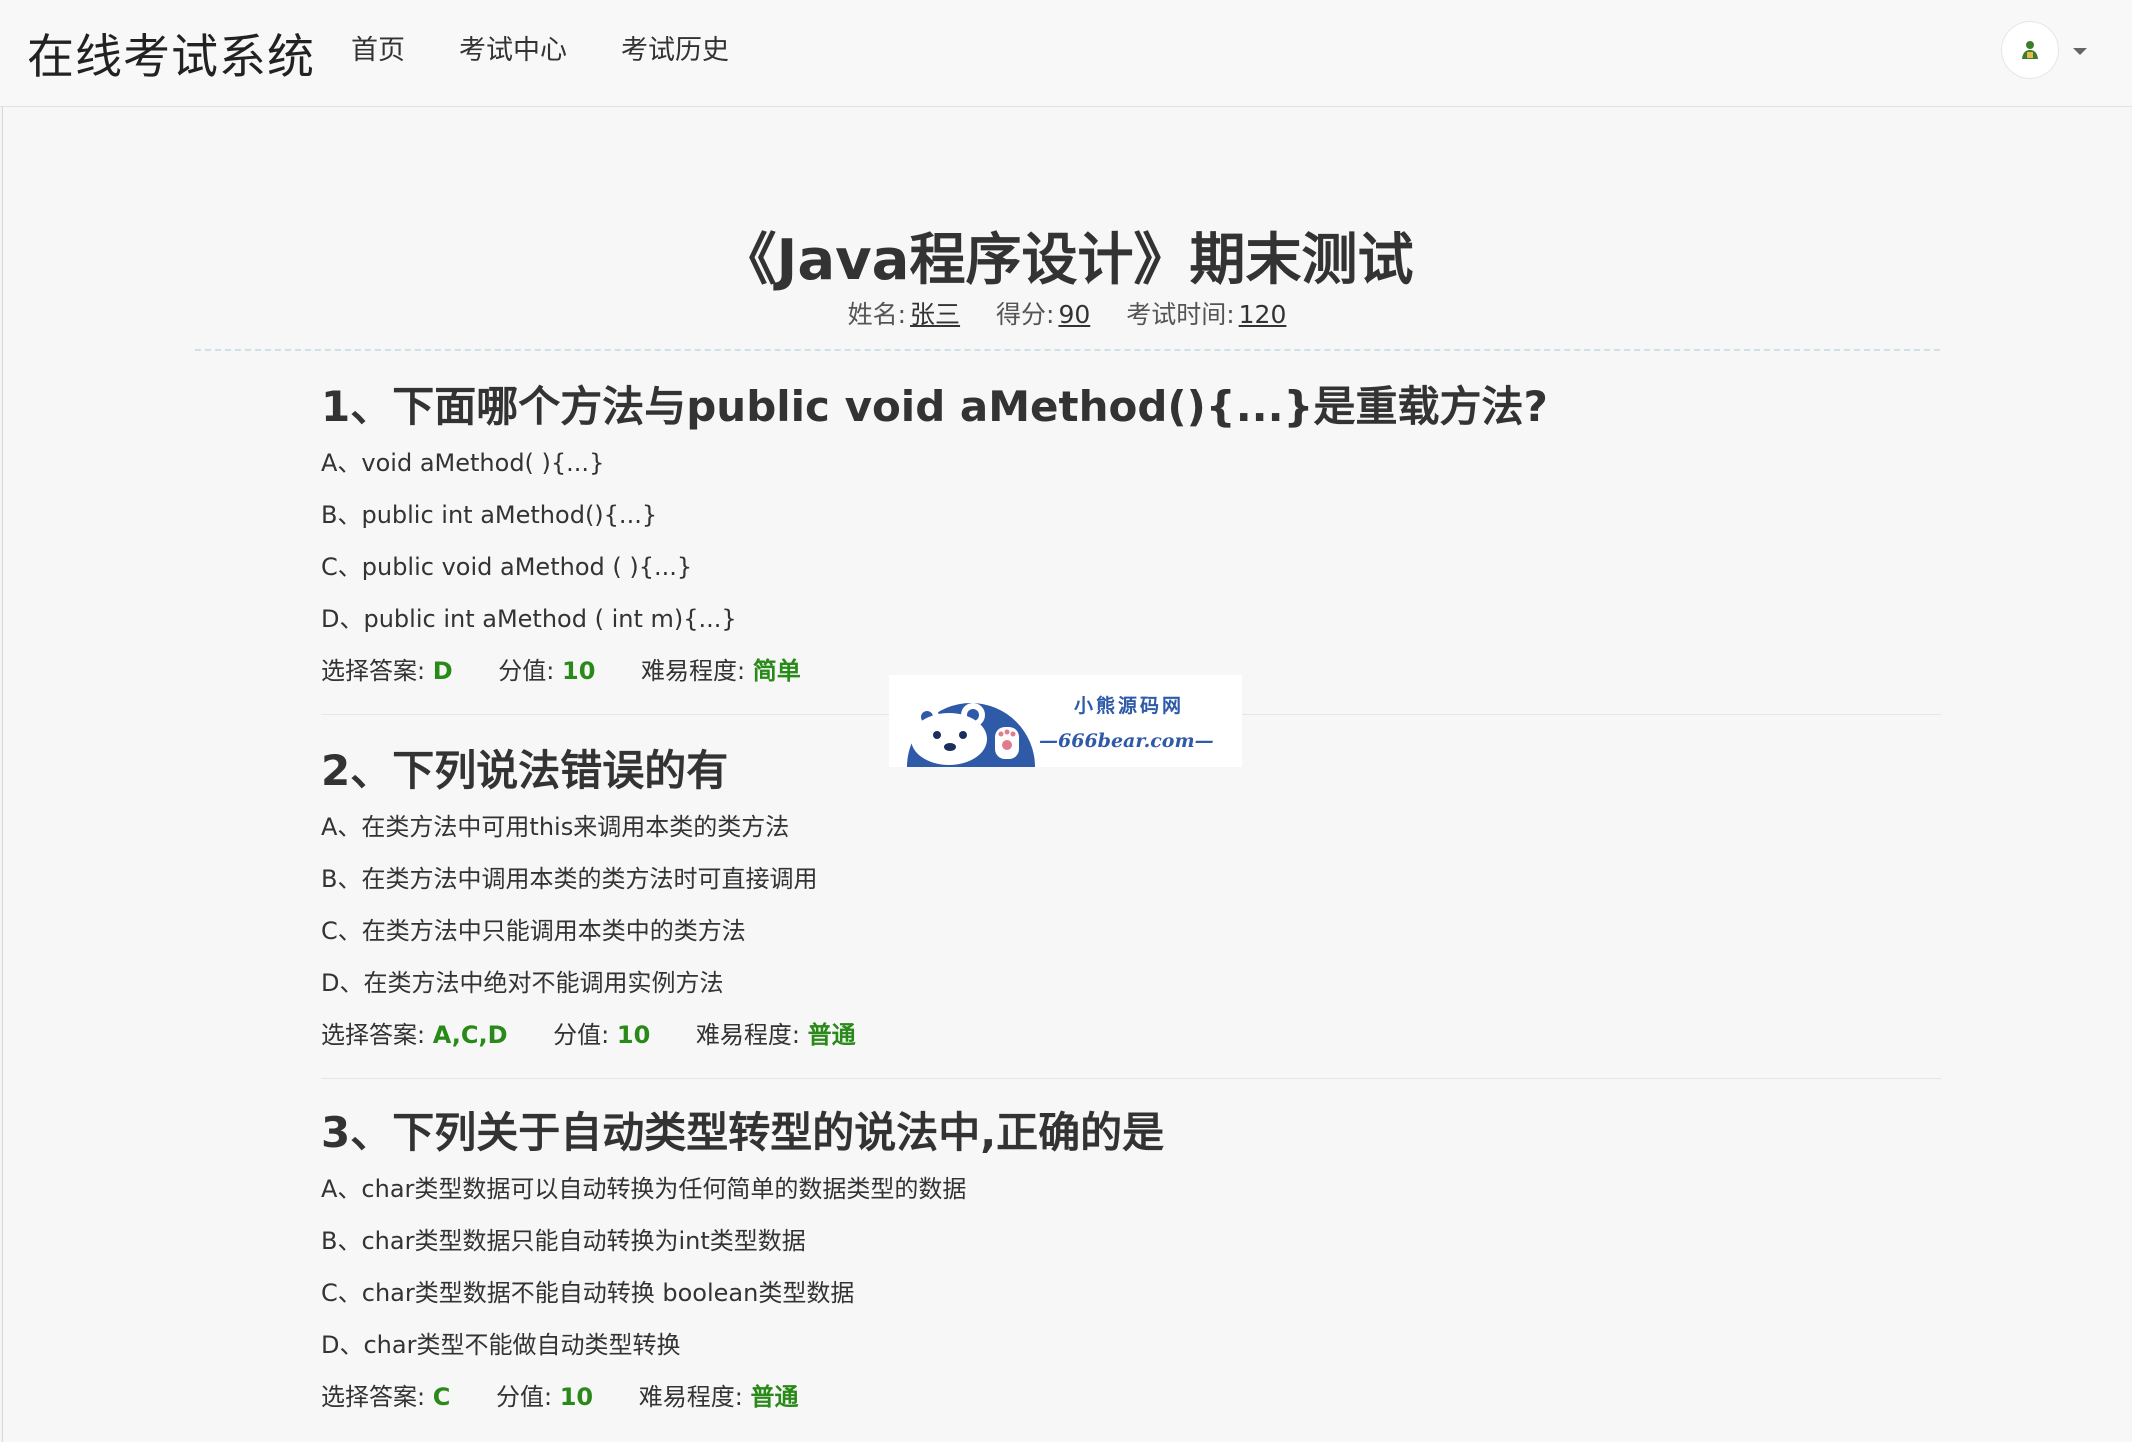 The width and height of the screenshot is (2132, 1442). I want to click on score-value: 90, so click(1074, 314).